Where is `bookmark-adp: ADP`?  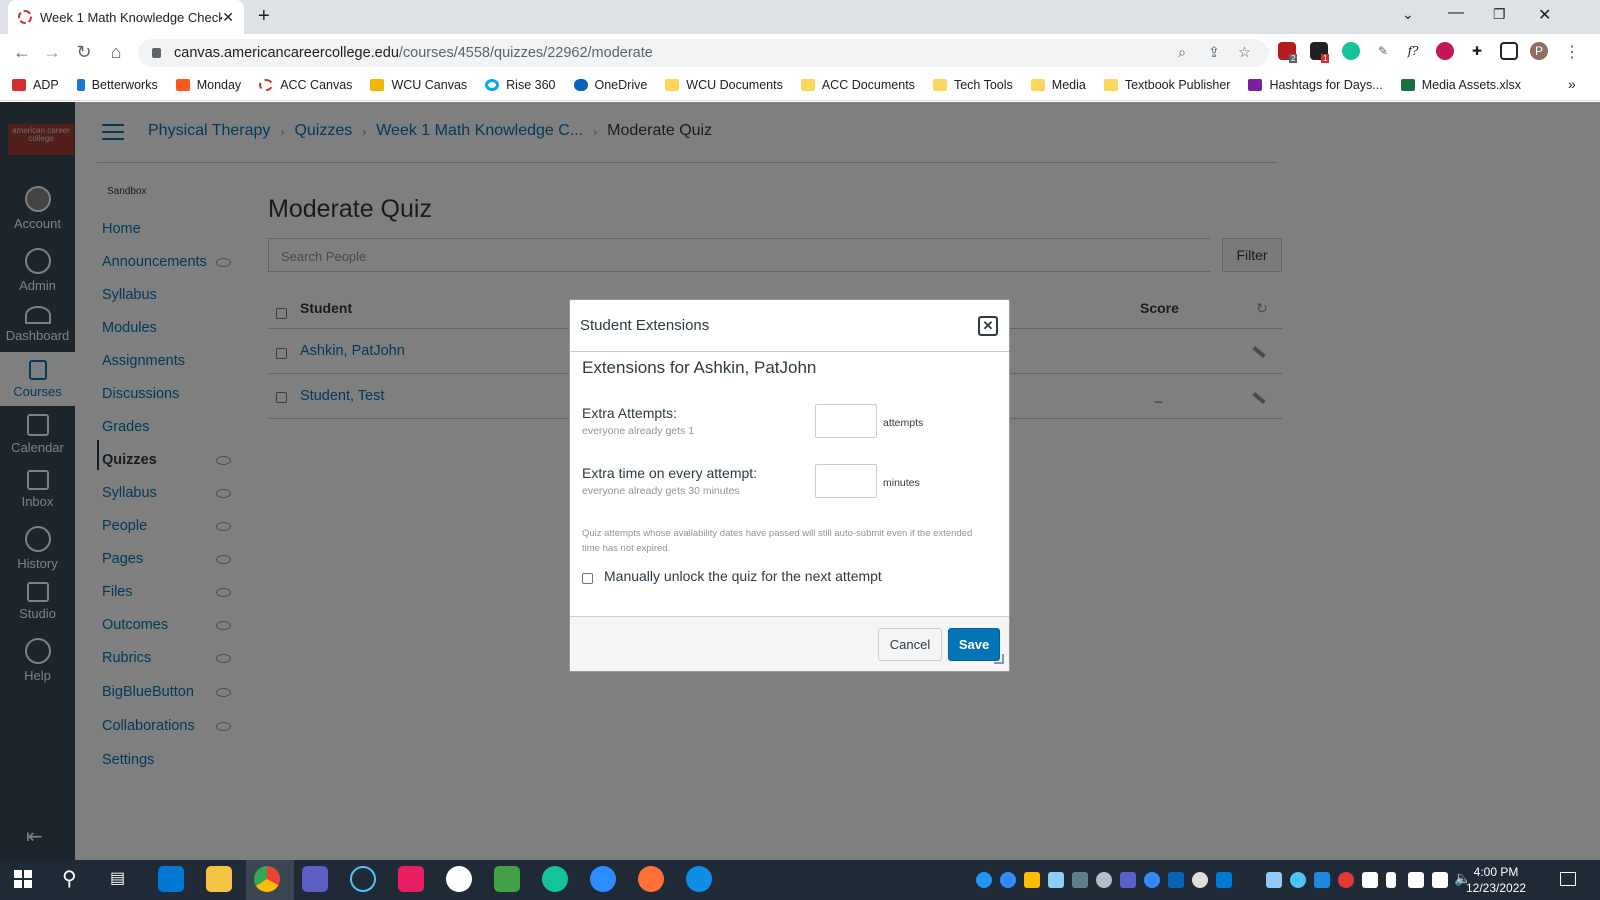
bookmark-adp: ADP is located at coordinates (35, 85).